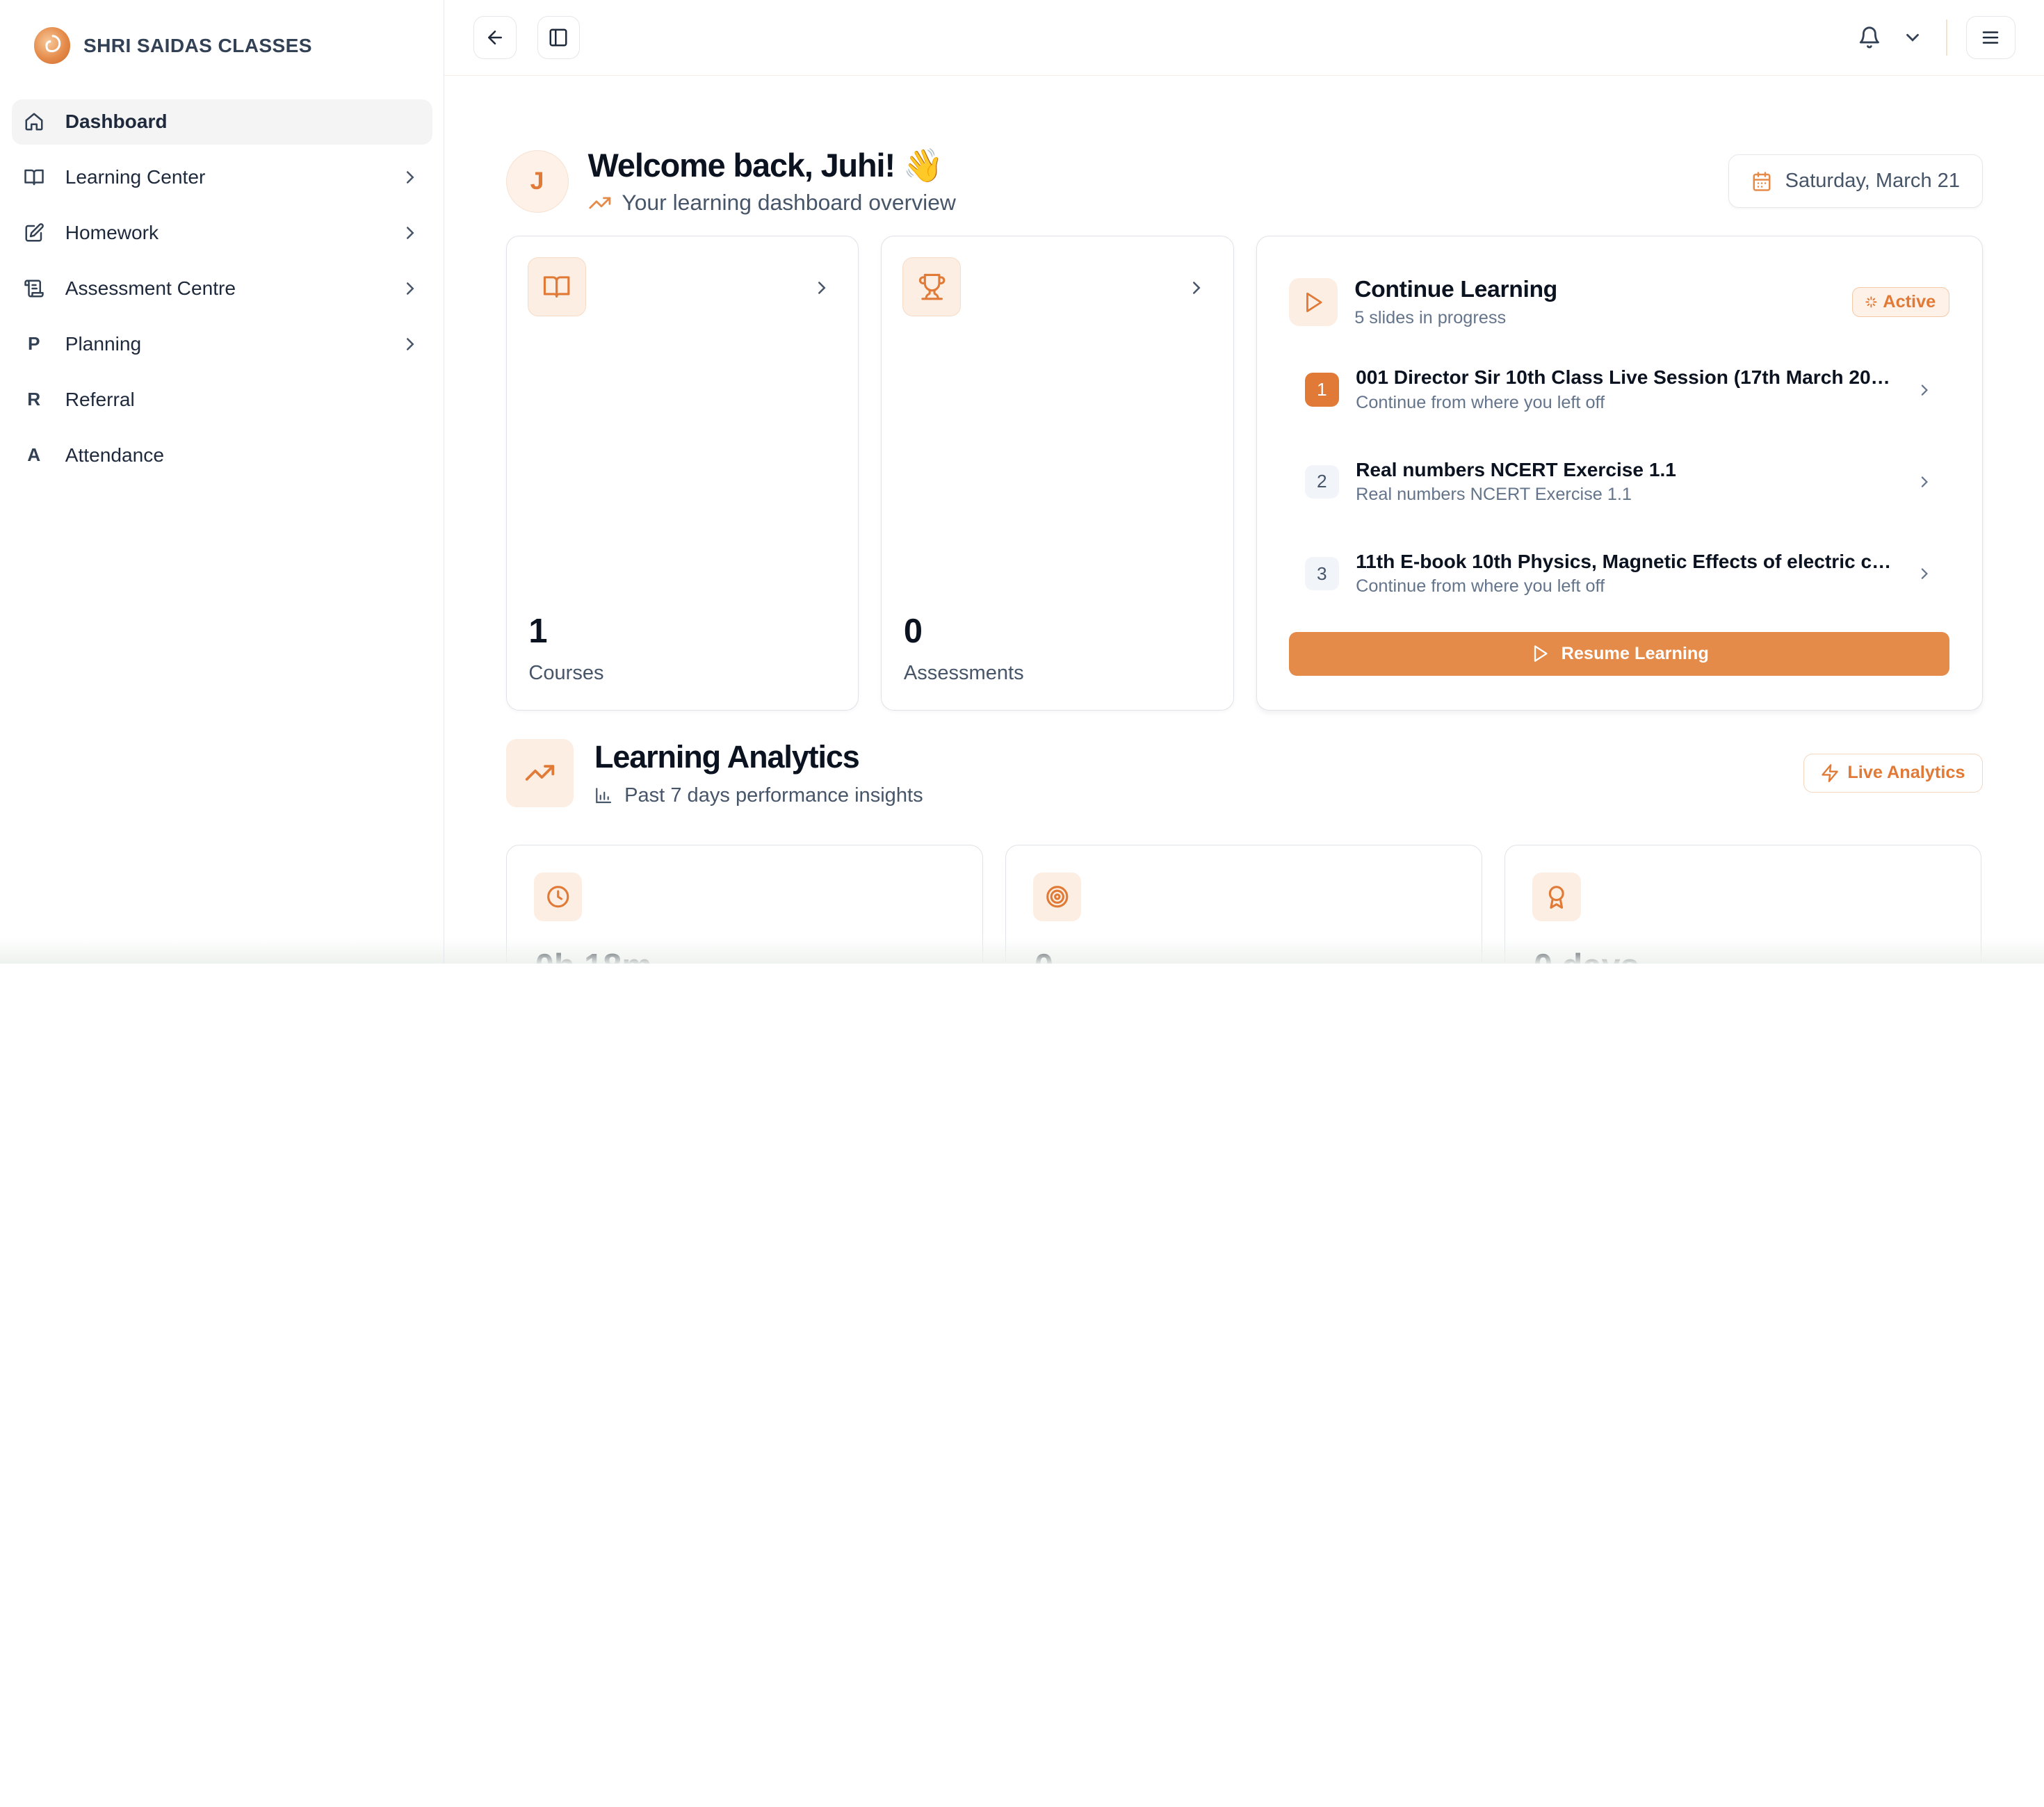  Describe the element at coordinates (1044, 955) in the screenshot. I see `metric-value: 0` at that location.